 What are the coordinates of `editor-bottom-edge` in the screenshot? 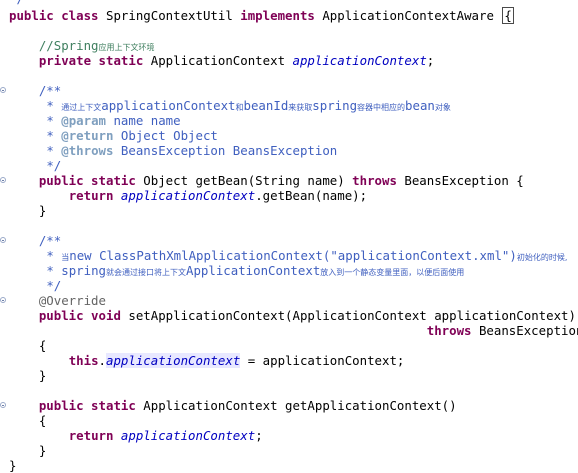 It's located at (289, 469).